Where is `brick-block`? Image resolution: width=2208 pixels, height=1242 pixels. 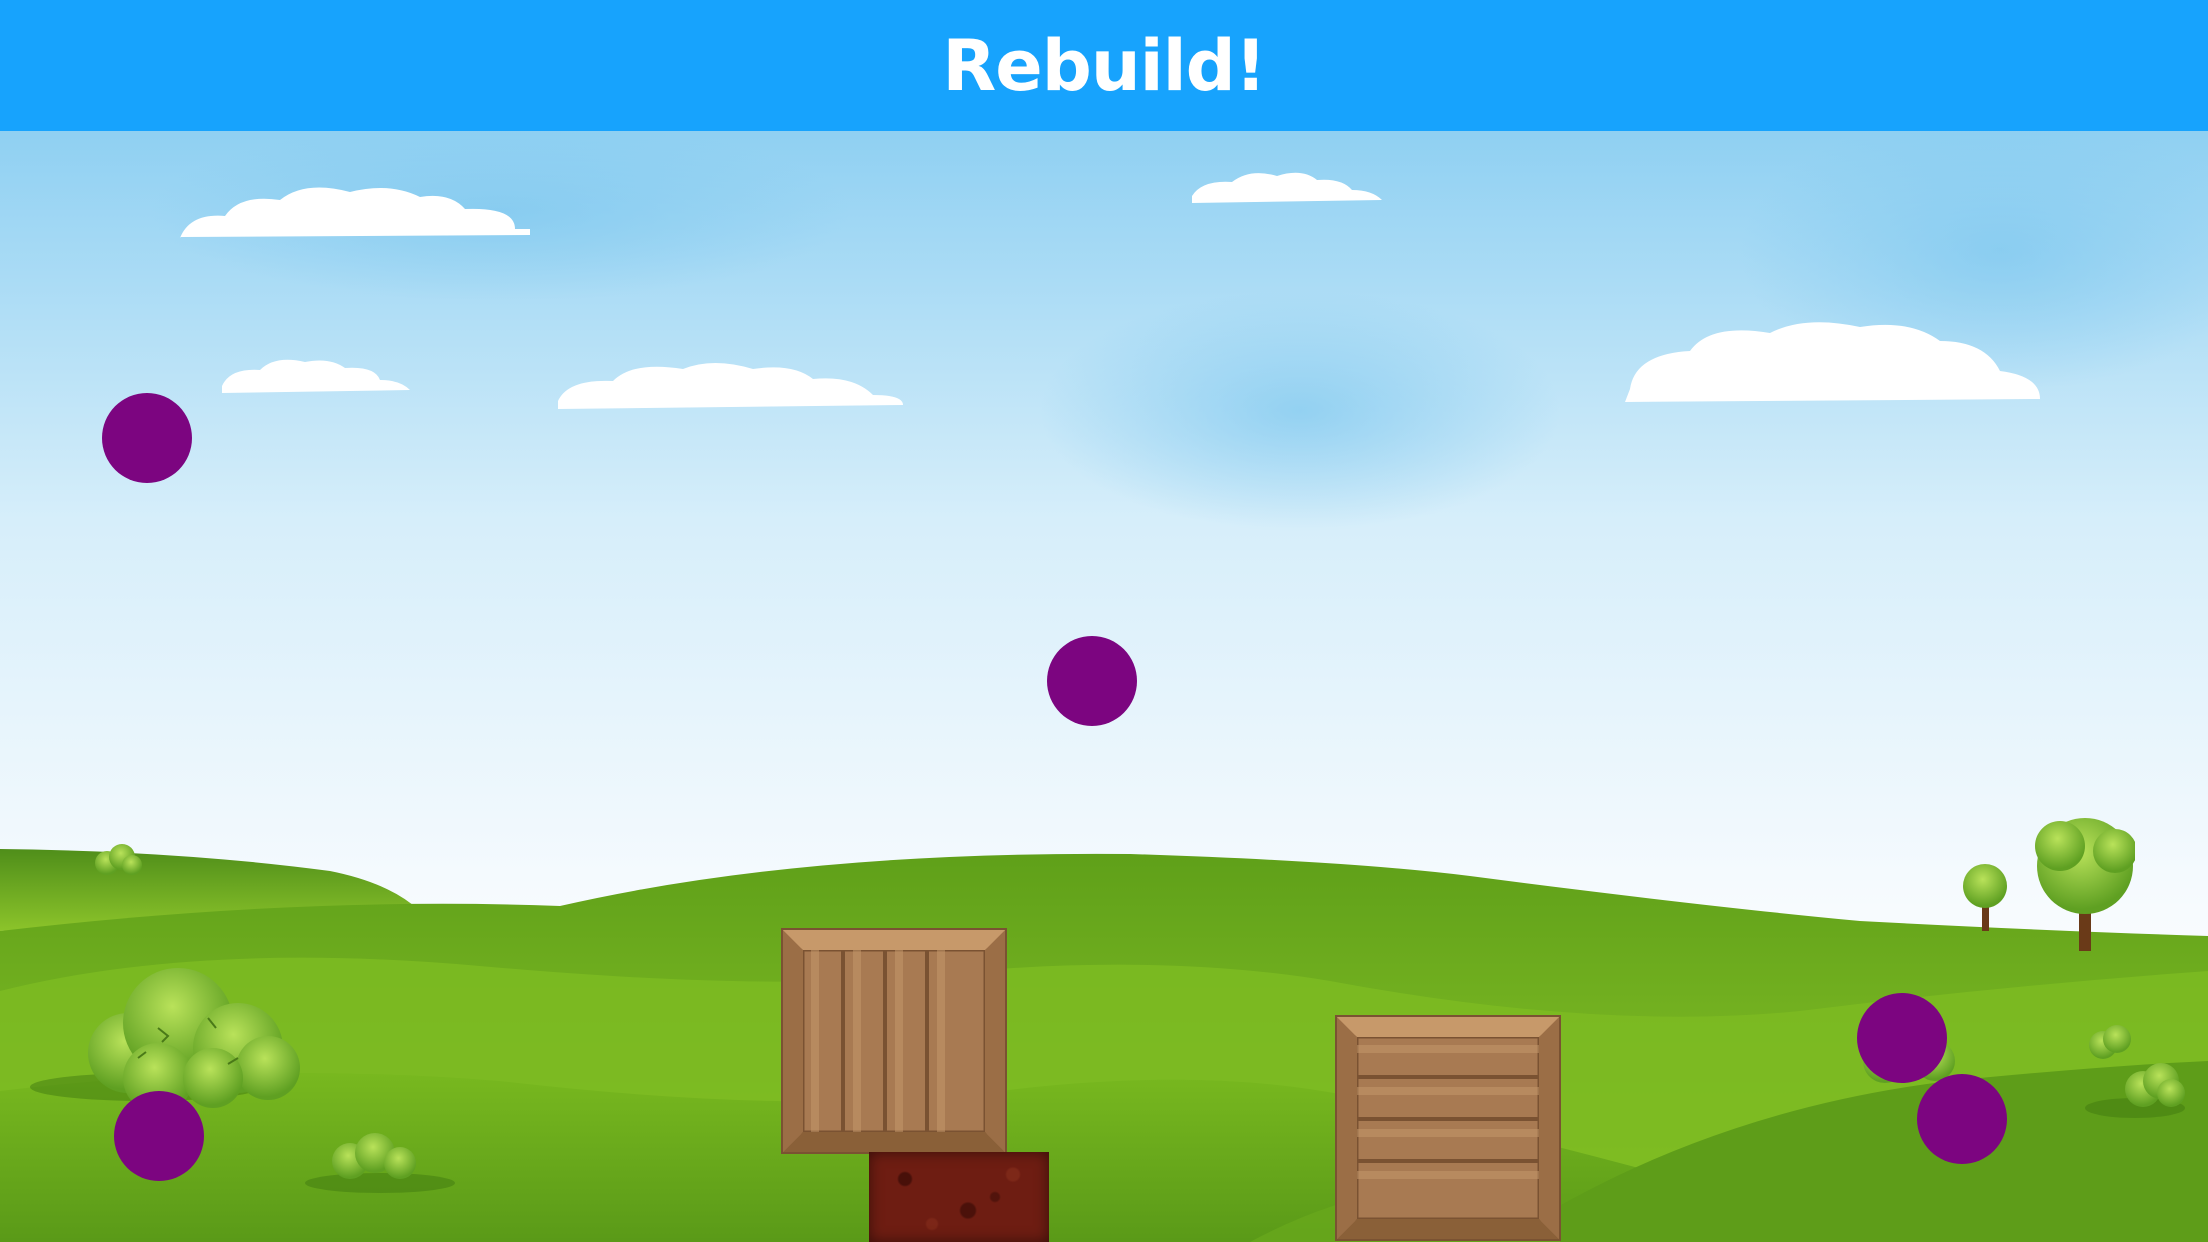 brick-block is located at coordinates (959, 1197).